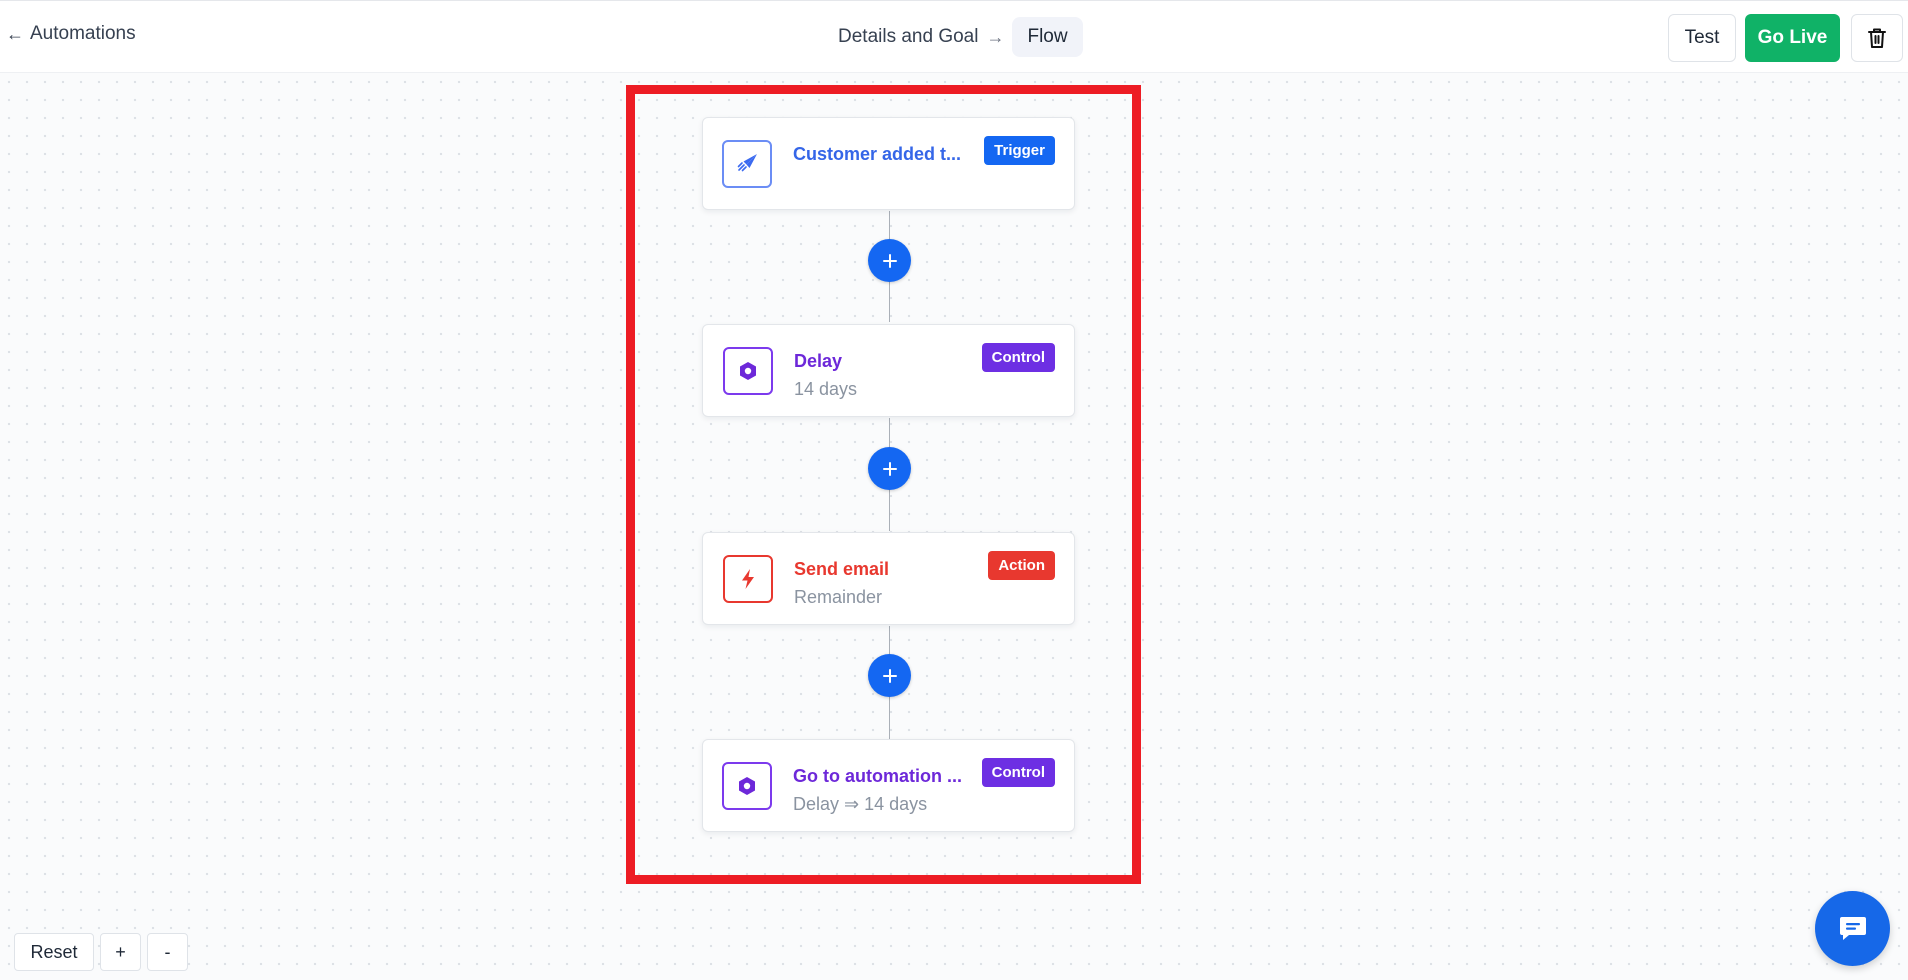 This screenshot has height=980, width=1908. I want to click on chat-launcher-button, so click(1852, 928).